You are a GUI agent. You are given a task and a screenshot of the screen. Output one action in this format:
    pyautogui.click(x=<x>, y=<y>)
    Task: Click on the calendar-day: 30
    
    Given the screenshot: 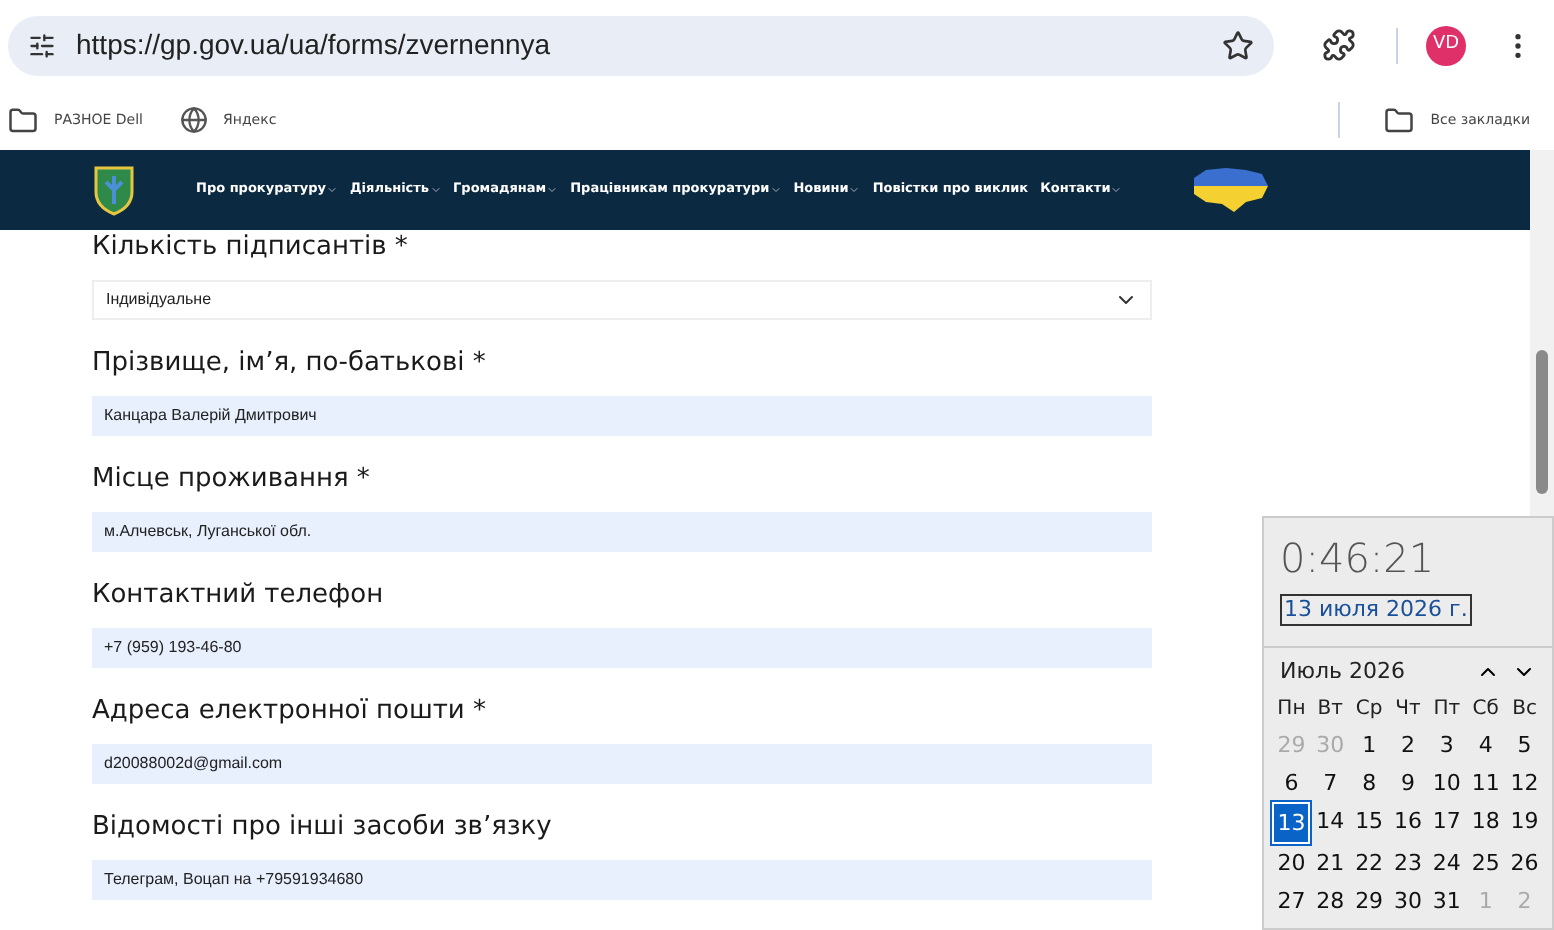 What is the action you would take?
    pyautogui.click(x=1407, y=900)
    